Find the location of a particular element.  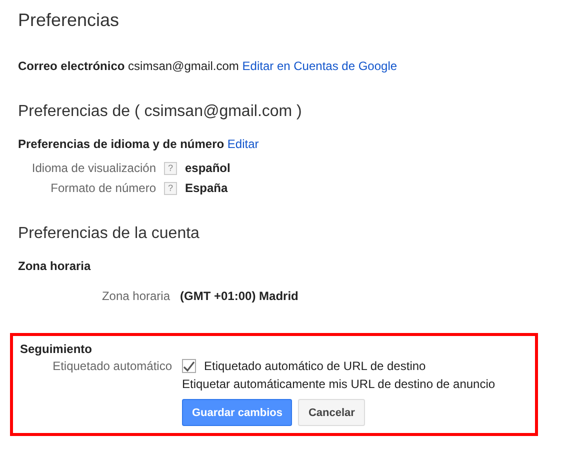

description-text: Etiquetar automáticamente mis URL de destino de anuncio is located at coordinates (339, 384).